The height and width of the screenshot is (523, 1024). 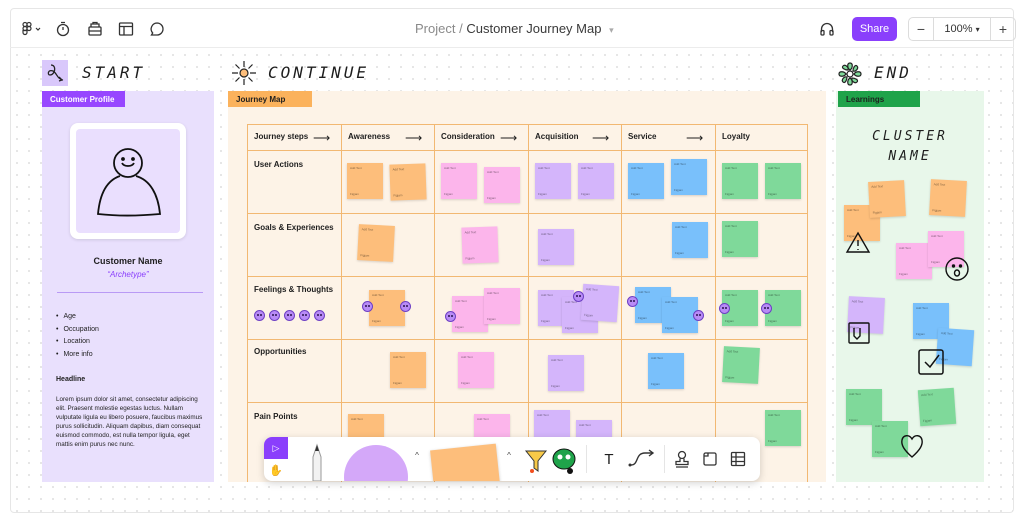 What do you see at coordinates (276, 448) in the screenshot?
I see `select-tool-icon: ▷` at bounding box center [276, 448].